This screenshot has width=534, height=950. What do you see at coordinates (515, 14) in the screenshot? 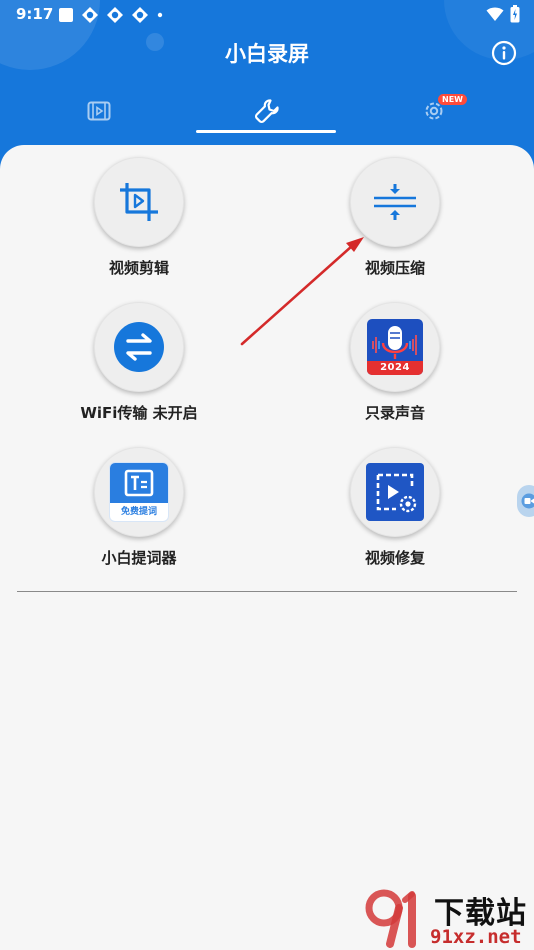
I see `battery-icon` at bounding box center [515, 14].